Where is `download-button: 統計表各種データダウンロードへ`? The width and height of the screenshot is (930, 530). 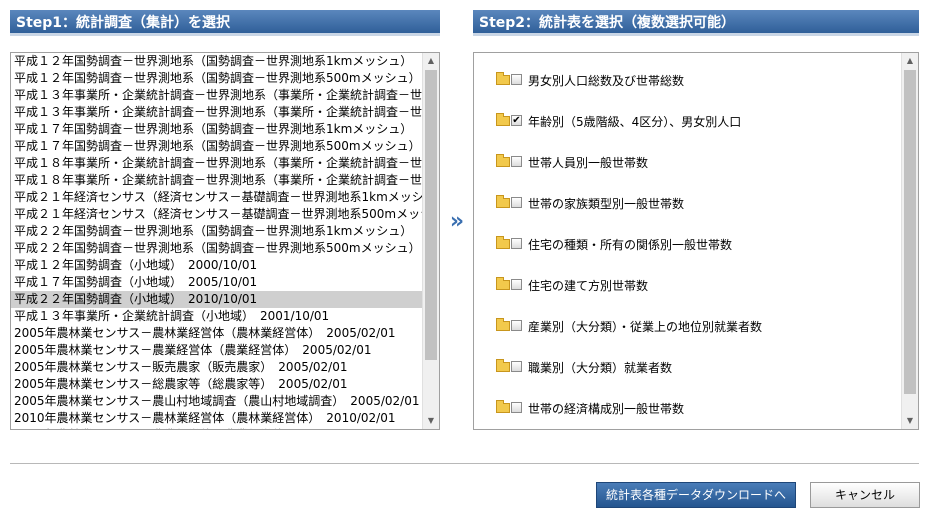 download-button: 統計表各種データダウンロードへ is located at coordinates (696, 495).